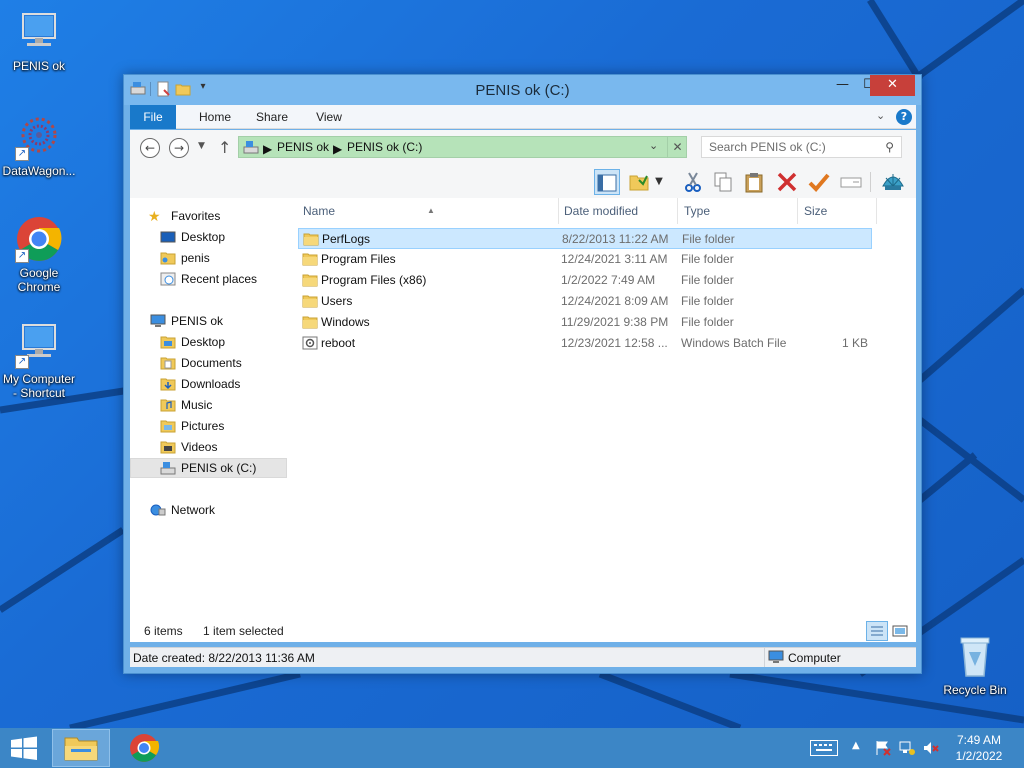  I want to click on column-header-date-modified: Date modified, so click(601, 215).